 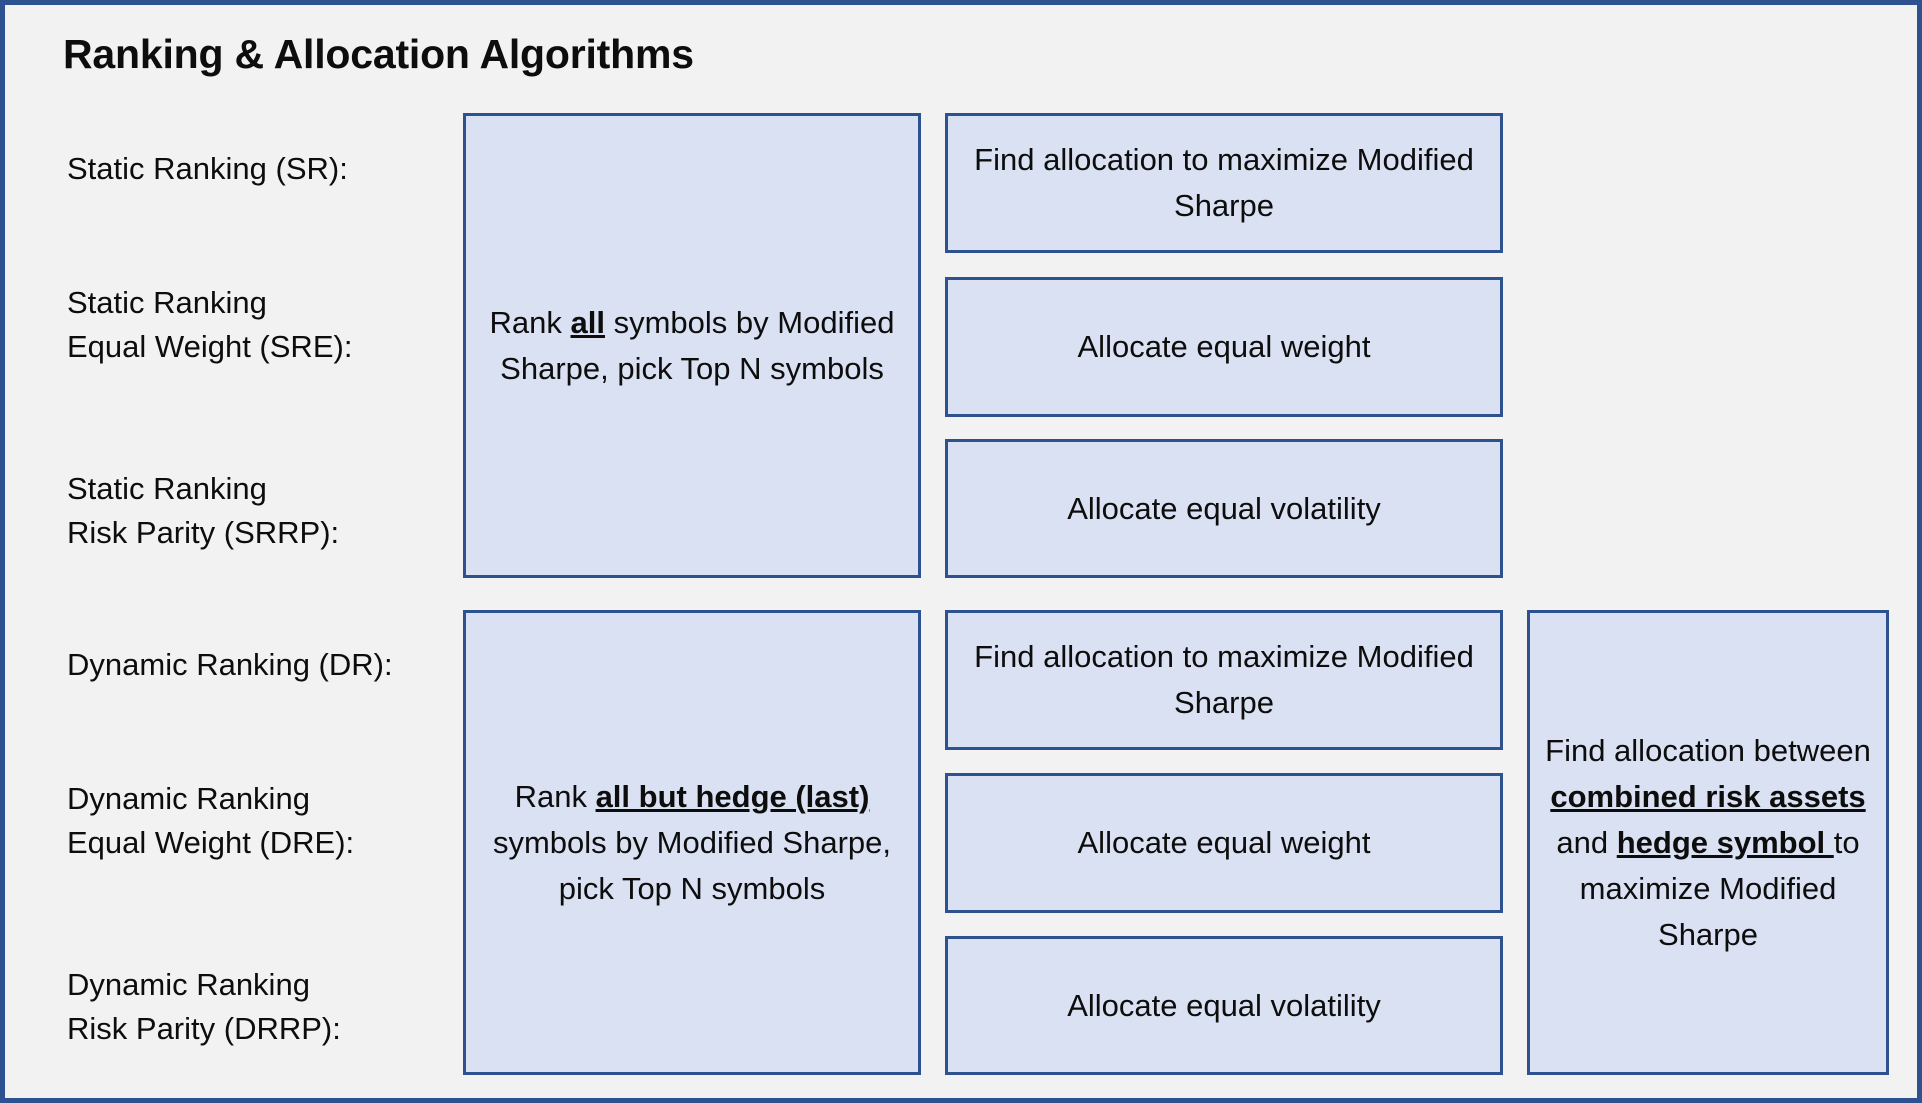 What do you see at coordinates (207, 168) in the screenshot?
I see `row-label-line1: Static Ranking (SR):` at bounding box center [207, 168].